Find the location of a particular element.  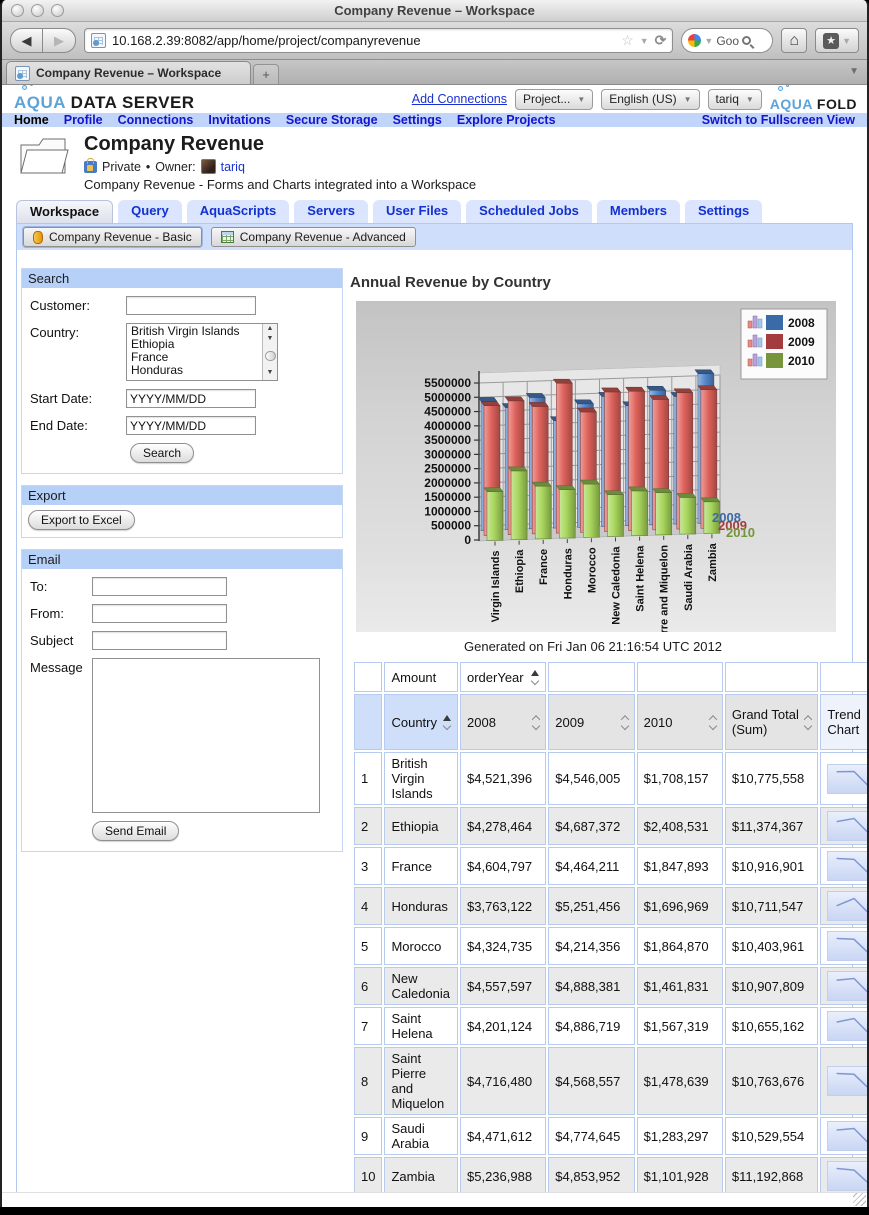

listbox-scrollbar: ▲ ▼ ▼ is located at coordinates (269, 352).